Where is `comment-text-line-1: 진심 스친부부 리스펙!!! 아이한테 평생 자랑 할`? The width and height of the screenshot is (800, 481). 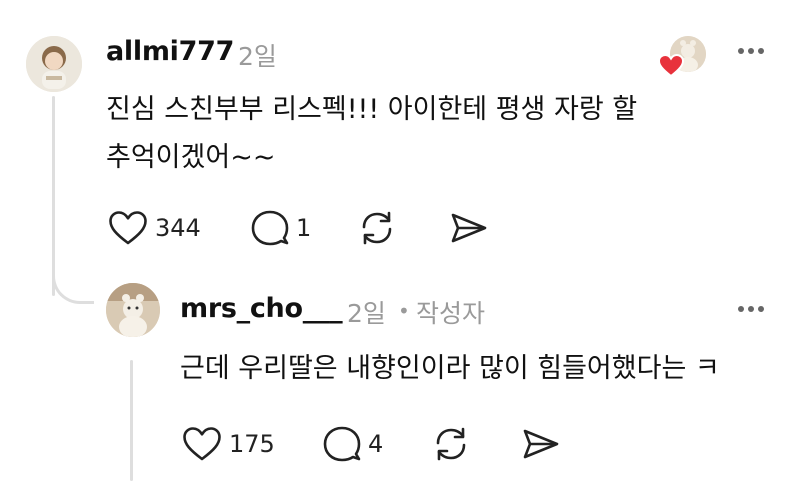 comment-text-line-1: 진심 스친부부 리스펙!!! 아이한테 평생 자랑 할 is located at coordinates (372, 109).